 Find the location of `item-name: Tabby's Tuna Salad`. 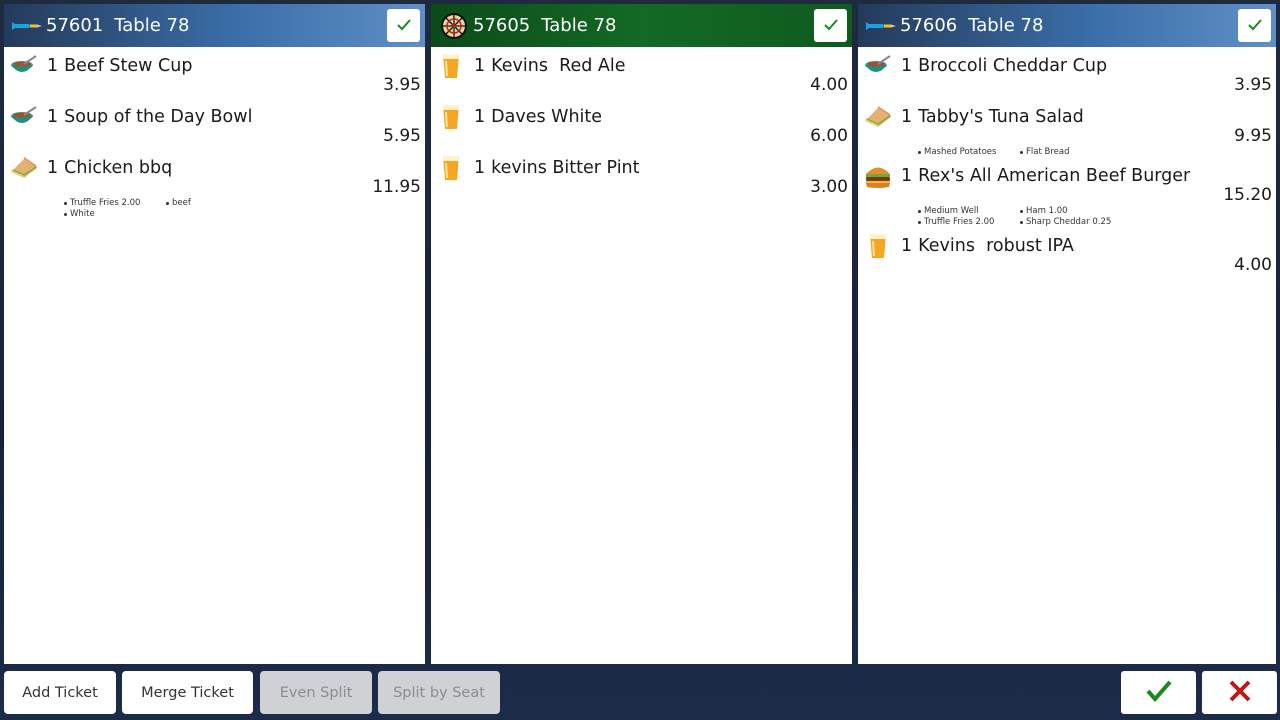

item-name: Tabby's Tuna Salad is located at coordinates (1001, 117).